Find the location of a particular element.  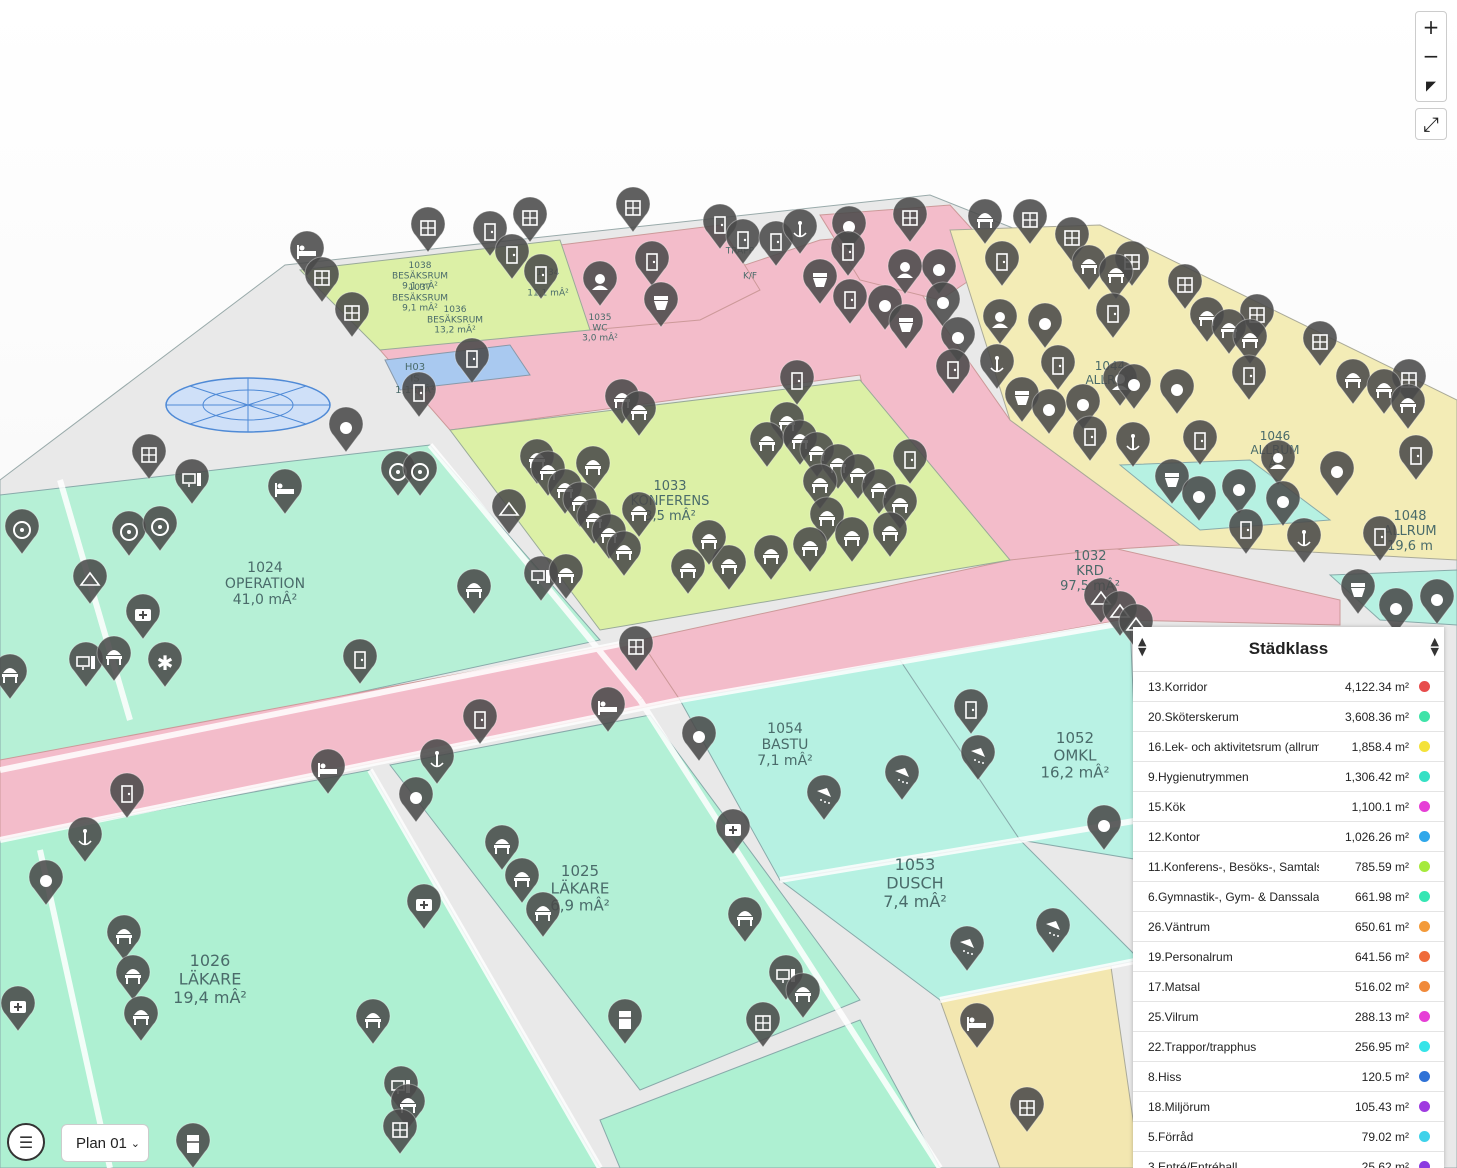

room-label-number: 1026 is located at coordinates (210, 960).